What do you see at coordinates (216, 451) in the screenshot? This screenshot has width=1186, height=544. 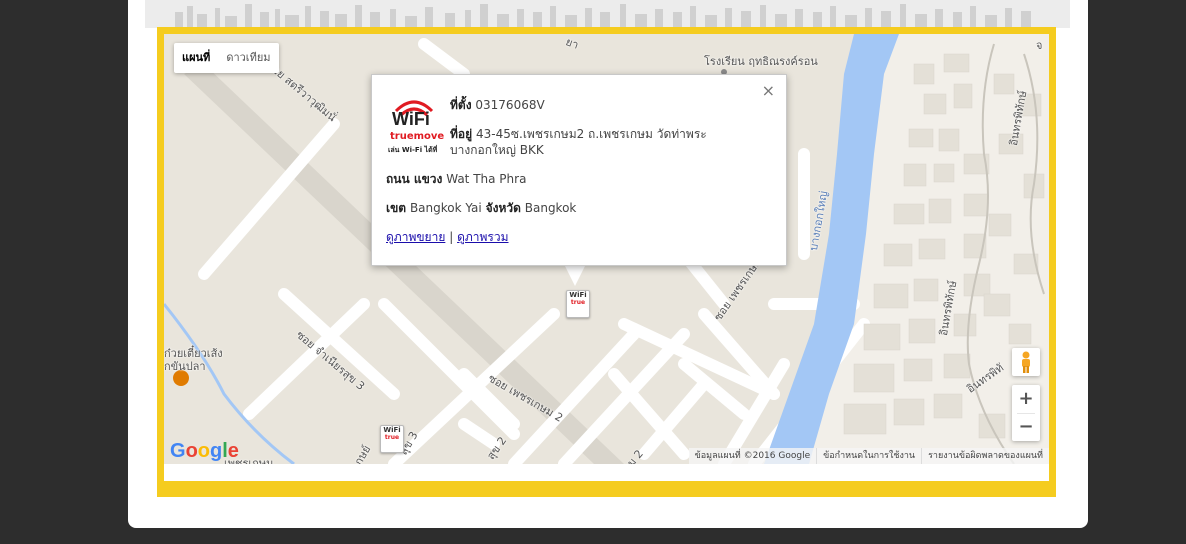 I see `logo-g2: g` at bounding box center [216, 451].